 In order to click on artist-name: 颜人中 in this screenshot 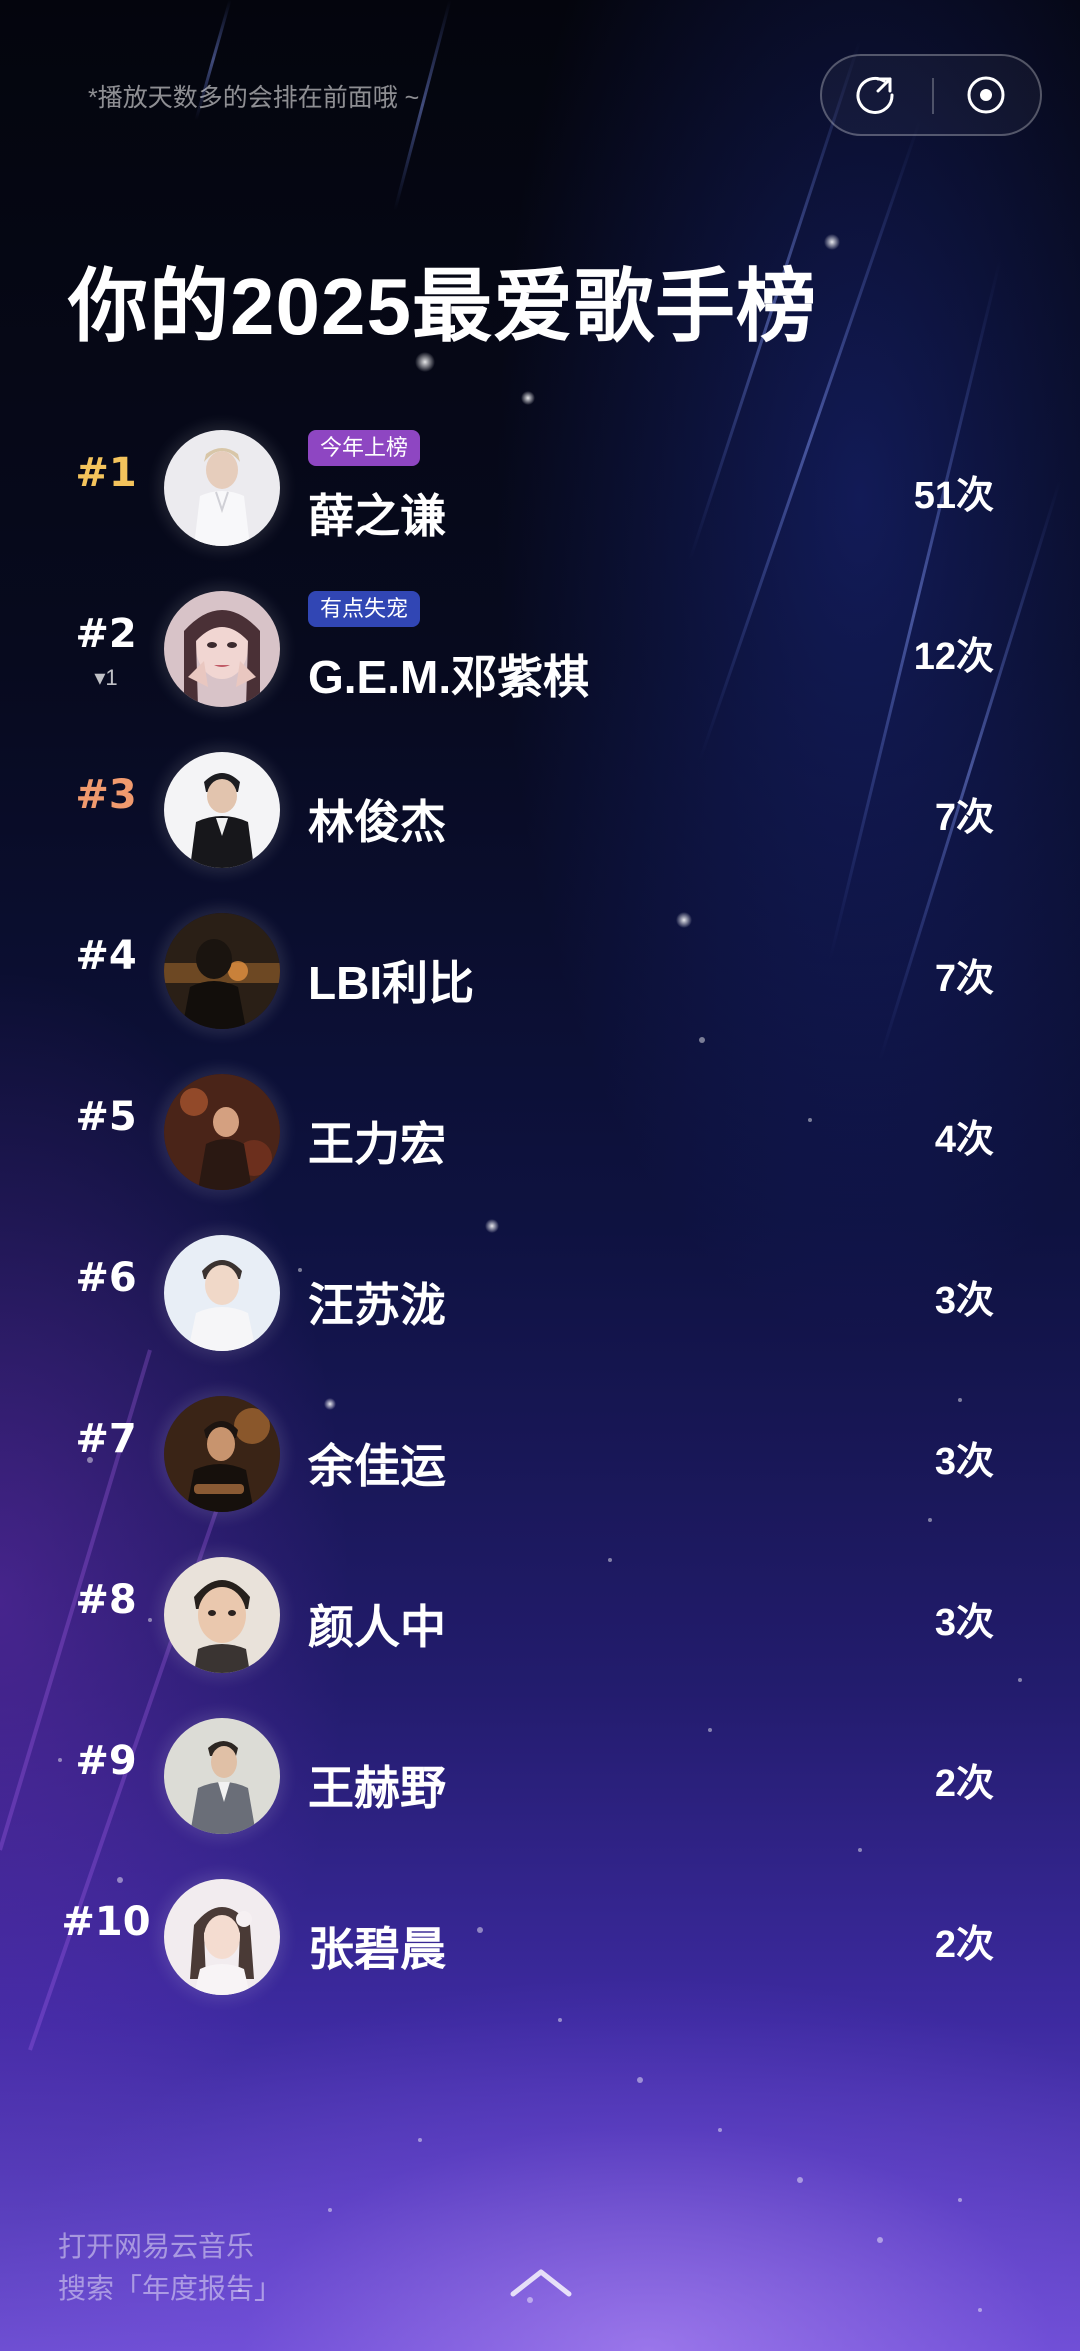, I will do `click(377, 1627)`.